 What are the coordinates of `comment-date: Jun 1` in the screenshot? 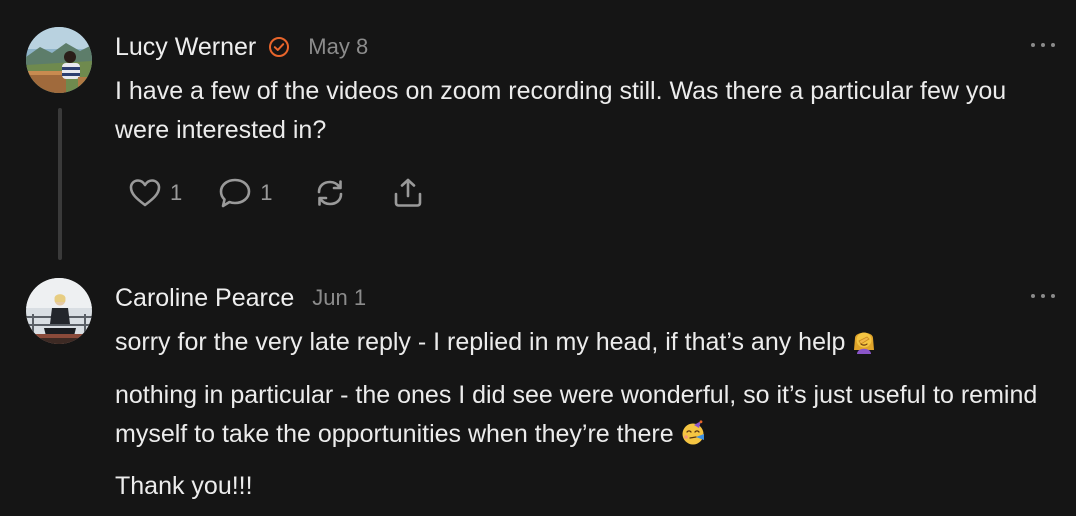 It's located at (339, 298).